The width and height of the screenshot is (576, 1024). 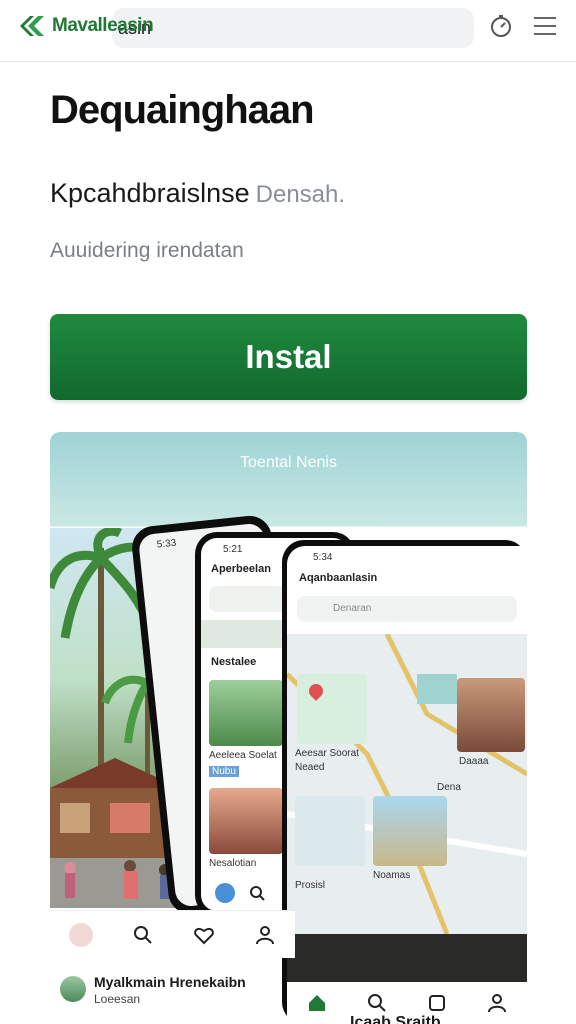 What do you see at coordinates (233, 549) in the screenshot?
I see `status-time-mid: 5:21` at bounding box center [233, 549].